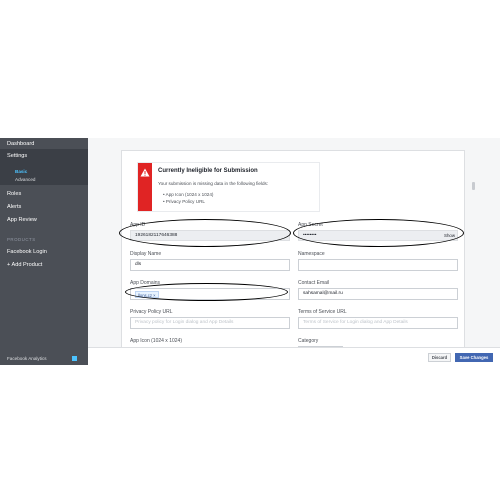 The image size is (500, 500). What do you see at coordinates (21, 171) in the screenshot?
I see `sidebar-item-basic: Basic` at bounding box center [21, 171].